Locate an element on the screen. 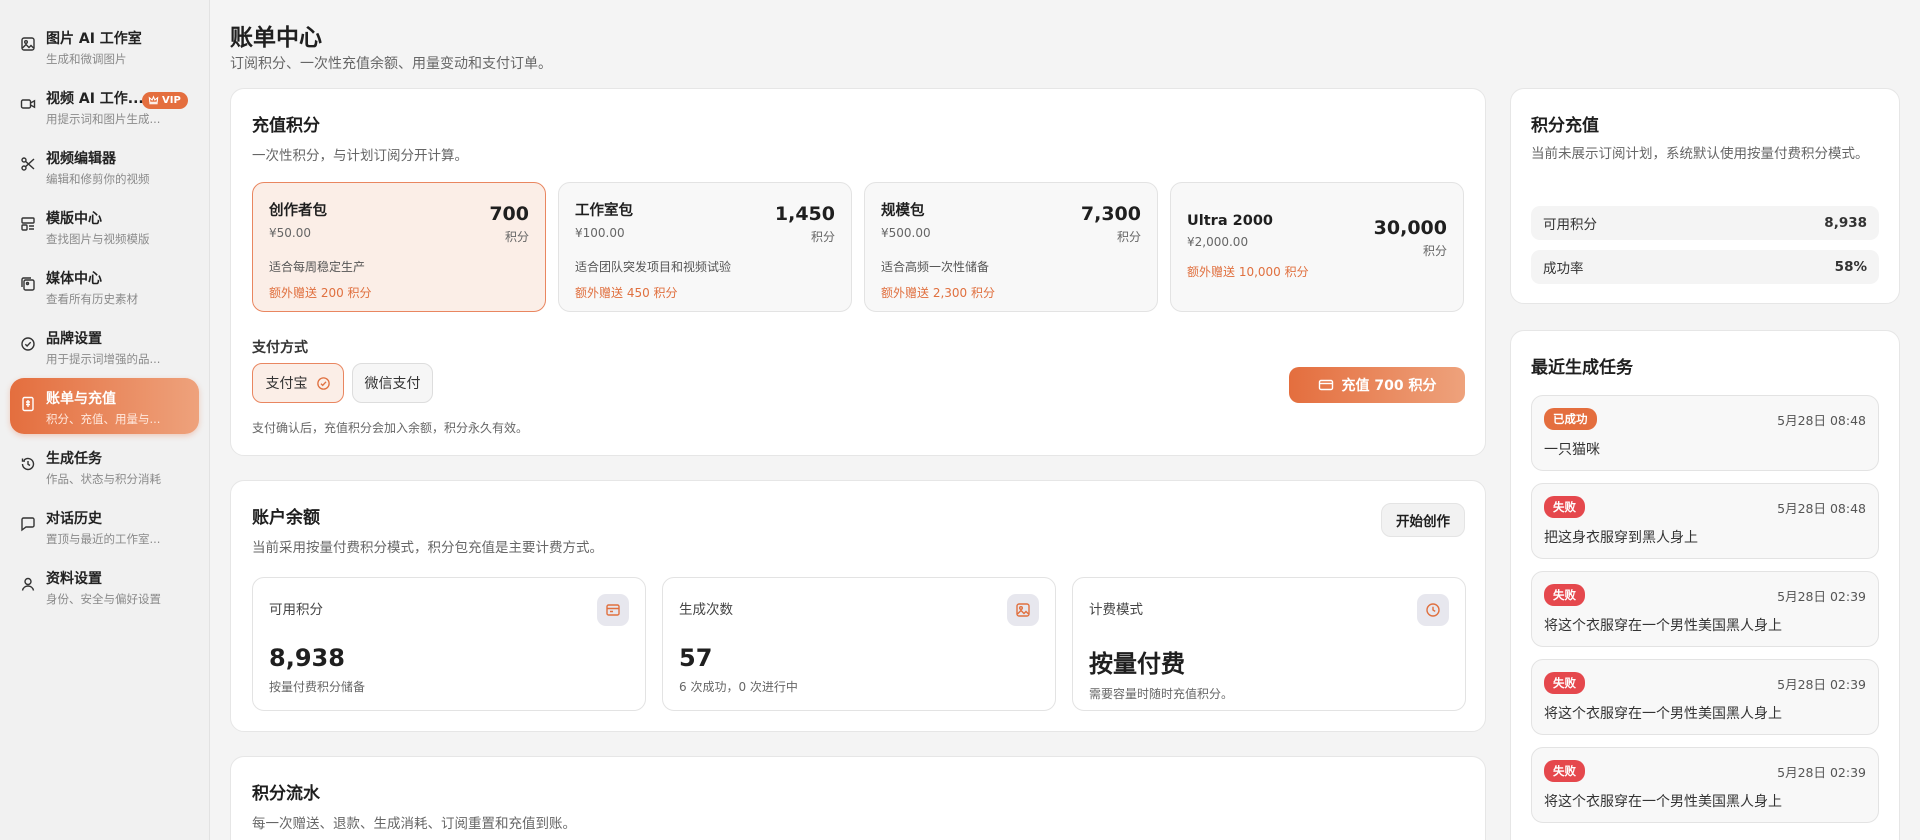 The width and height of the screenshot is (1920, 840). ledger-card: 积分流水 每一次赠送、退款、生成消耗、订阅重置和充值到账。 is located at coordinates (858, 798).